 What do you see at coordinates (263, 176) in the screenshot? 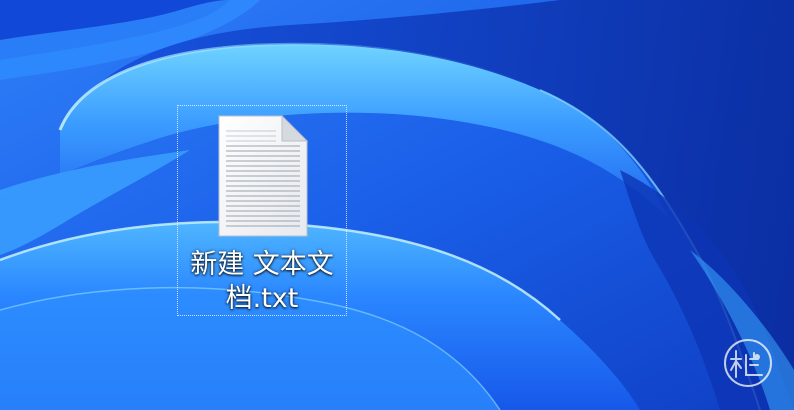
I see `text-document-icon` at bounding box center [263, 176].